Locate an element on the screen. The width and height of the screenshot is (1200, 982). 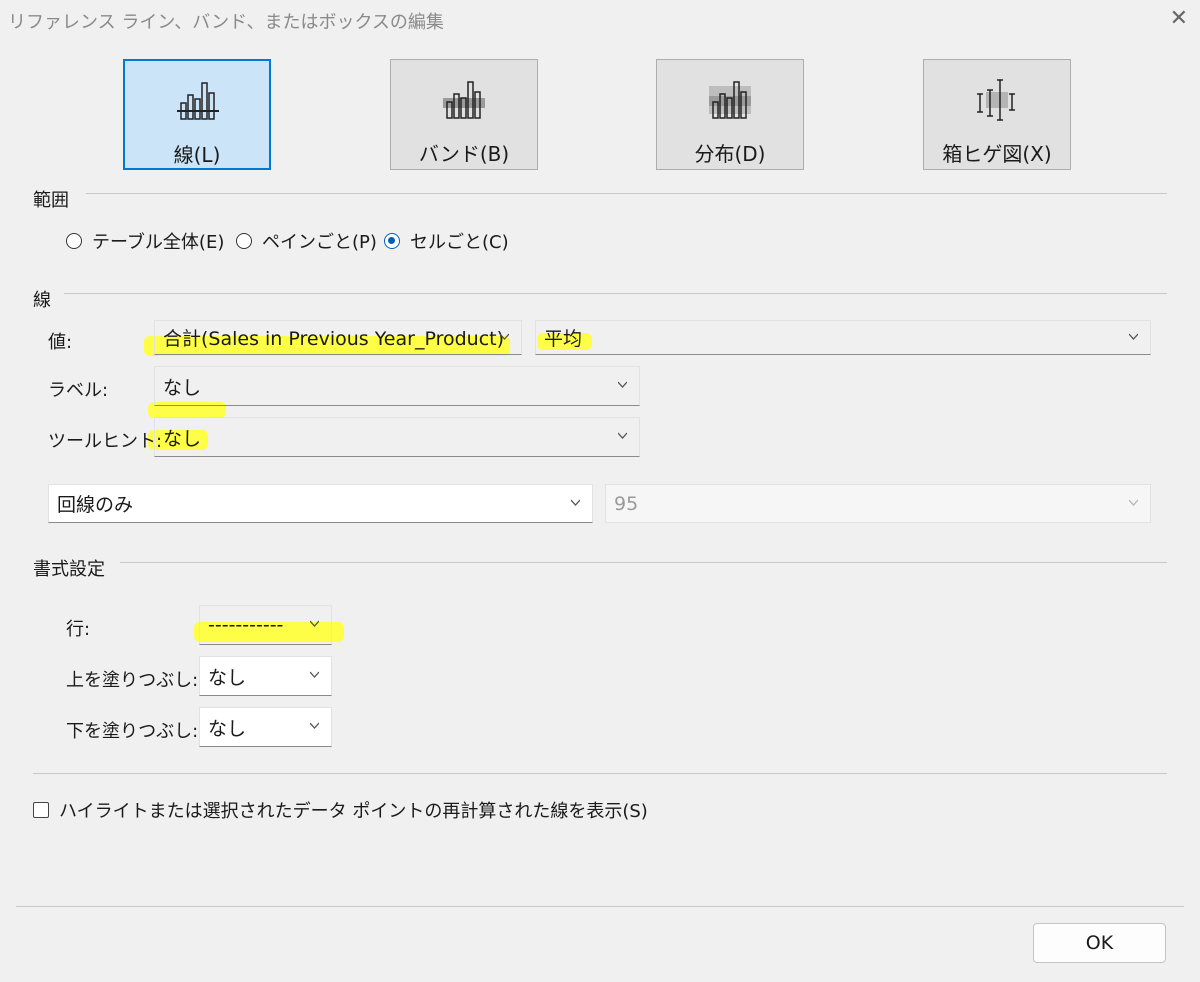
line-chart-icon is located at coordinates (197, 102).